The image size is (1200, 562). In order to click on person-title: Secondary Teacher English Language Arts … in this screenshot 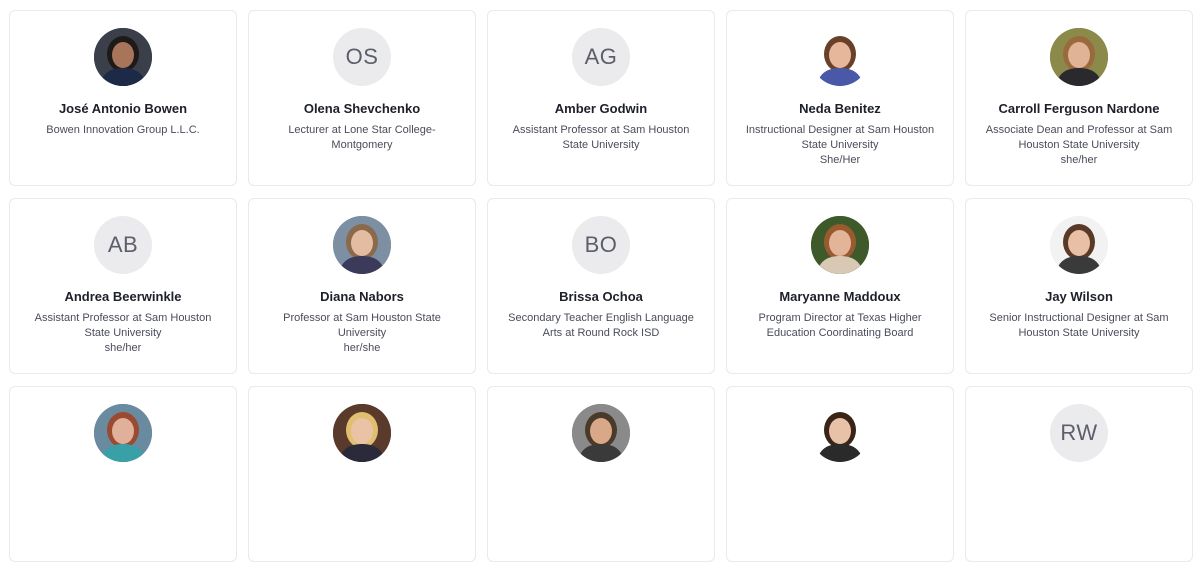, I will do `click(601, 325)`.